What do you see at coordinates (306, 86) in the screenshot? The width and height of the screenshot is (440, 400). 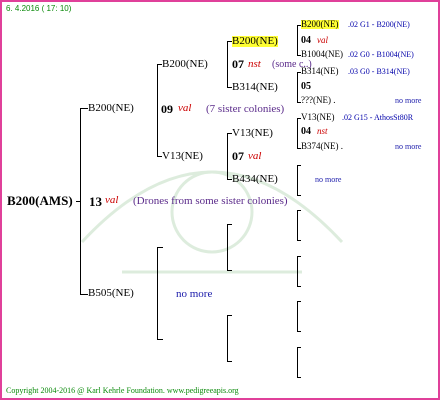 I see `gen3-b-number: 05` at bounding box center [306, 86].